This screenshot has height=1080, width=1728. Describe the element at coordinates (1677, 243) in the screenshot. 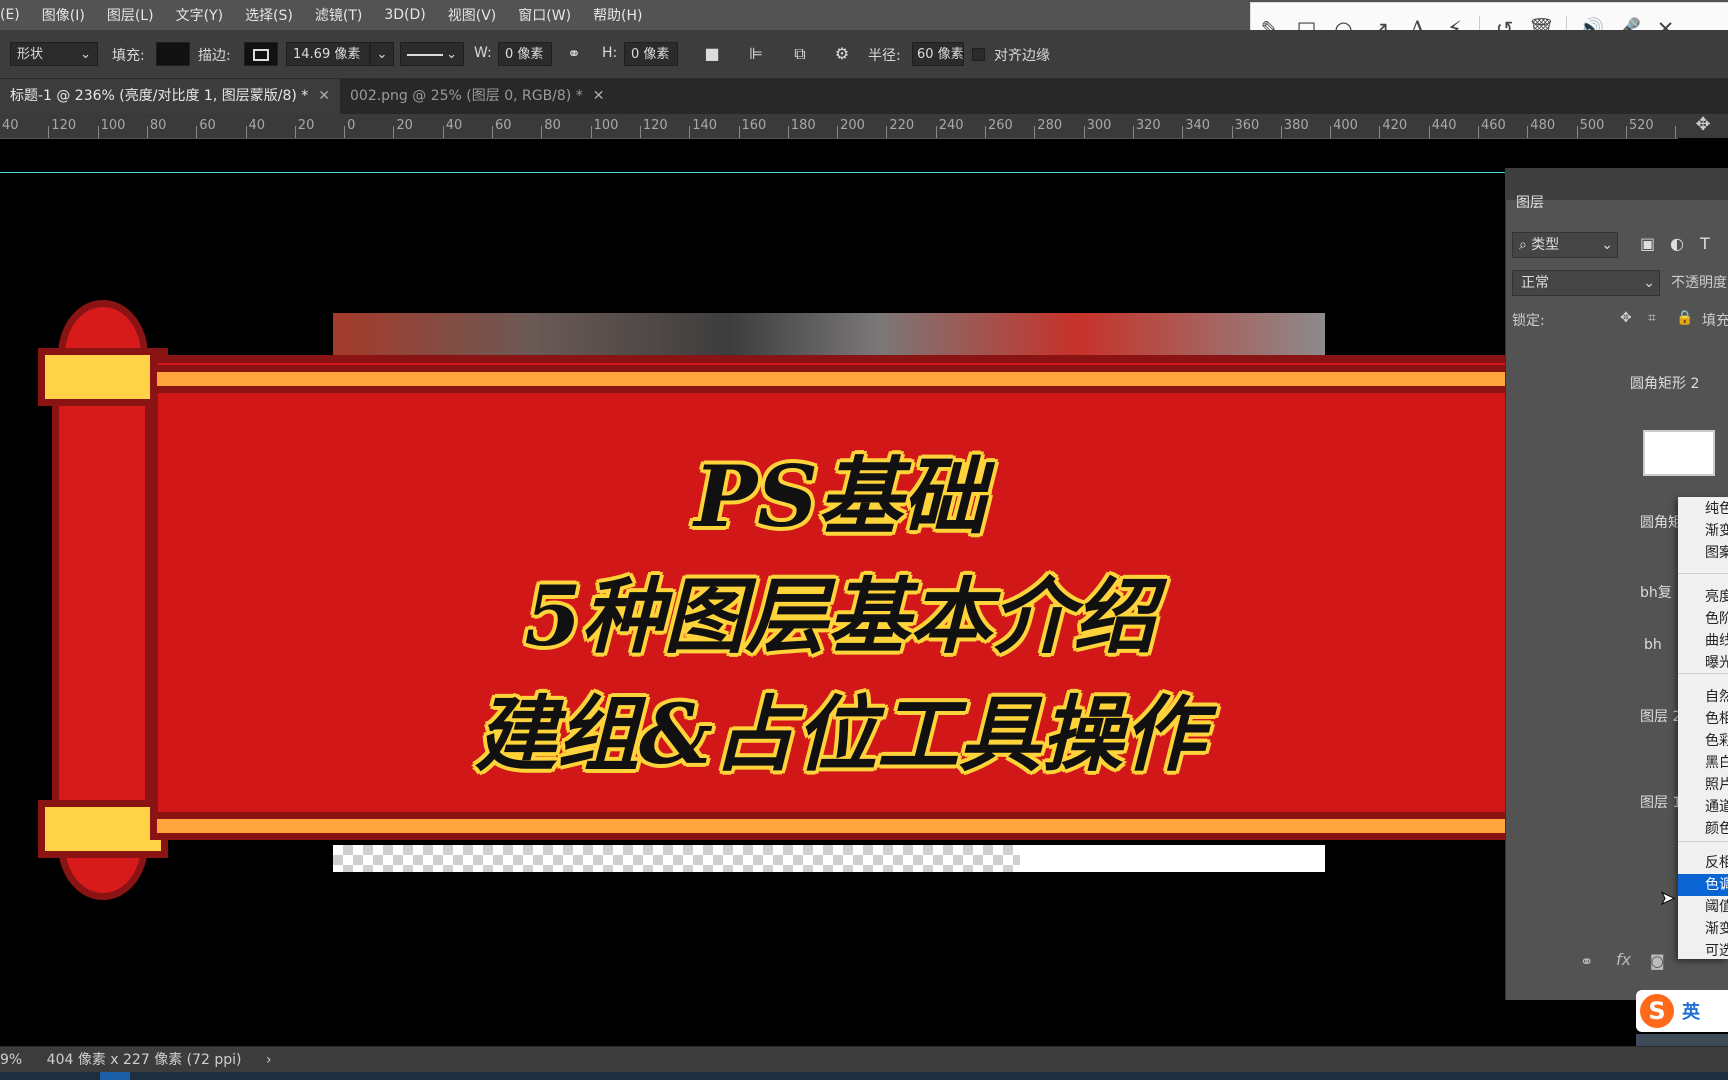

I see `adjustment-filter-icon: ◐` at that location.